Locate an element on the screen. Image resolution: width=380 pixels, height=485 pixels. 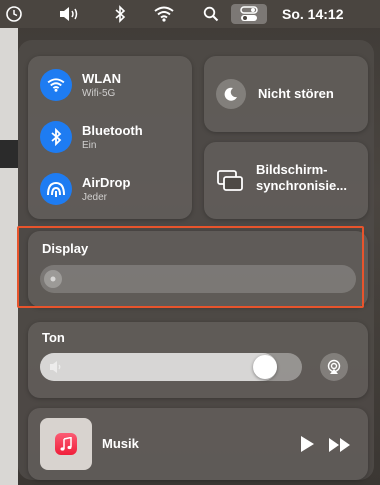
sound-label: Ton is located at coordinates (53, 337).